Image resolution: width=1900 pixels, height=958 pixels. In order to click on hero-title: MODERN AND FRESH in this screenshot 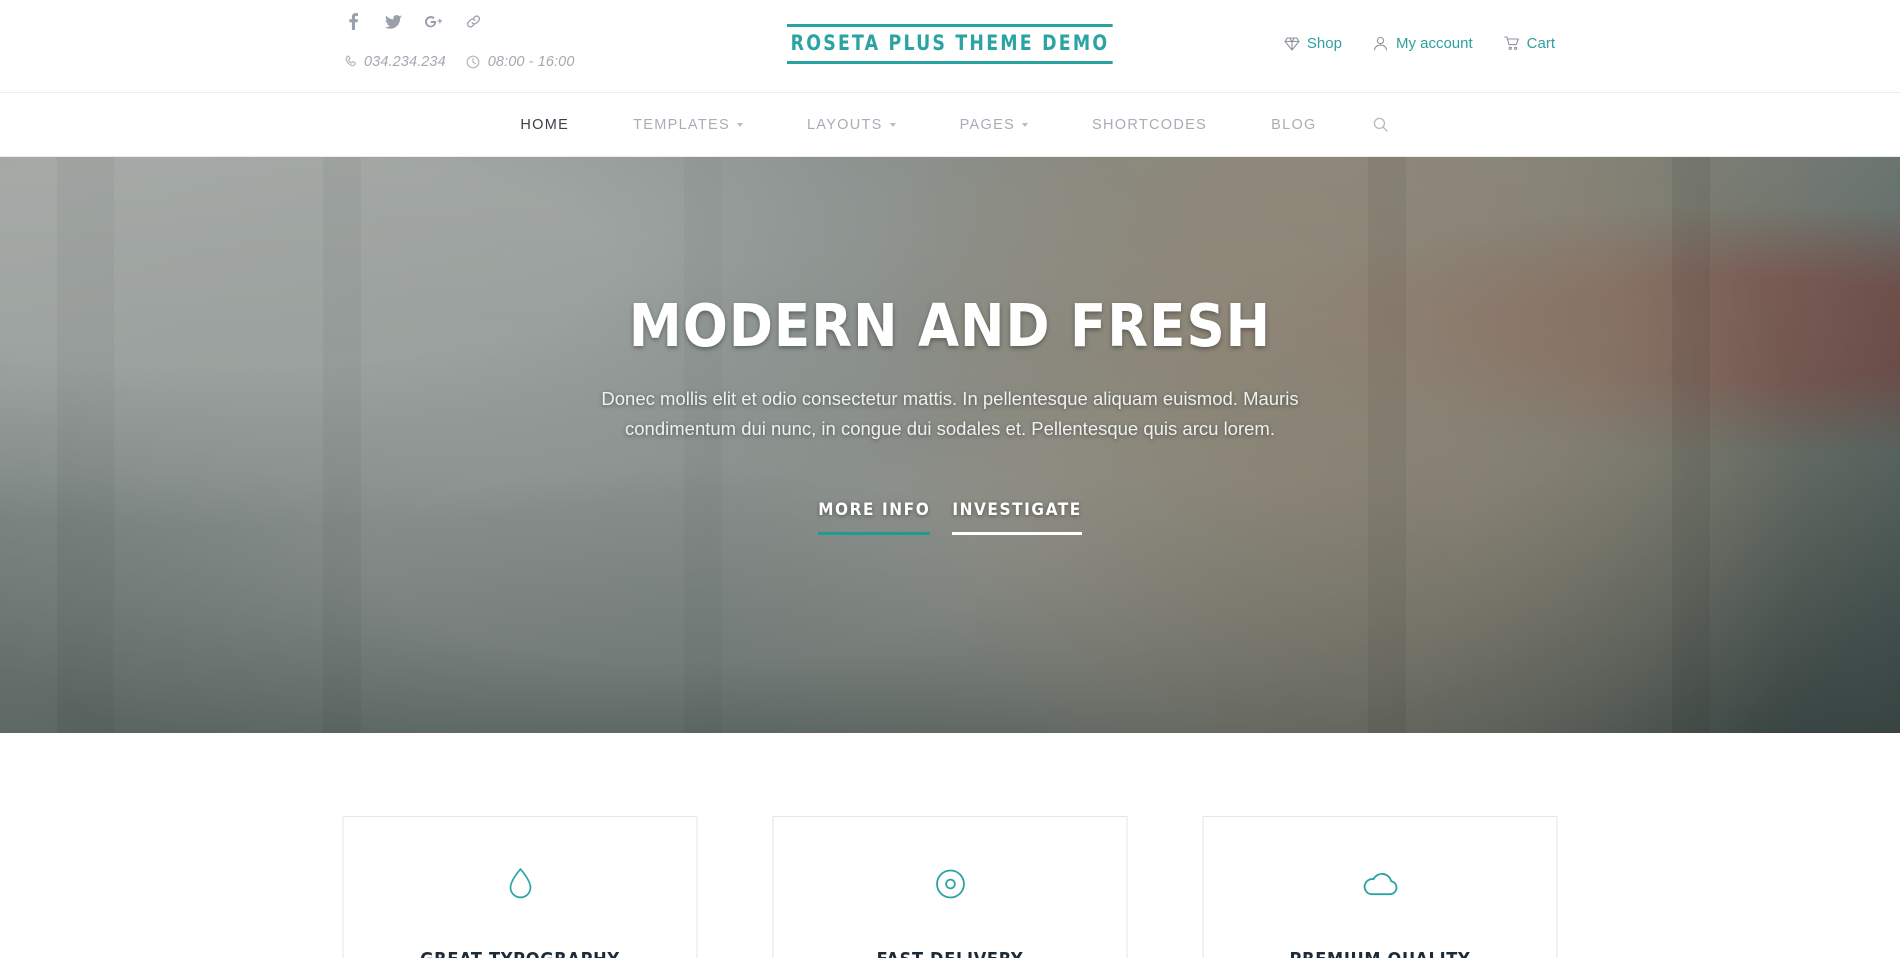, I will do `click(950, 325)`.